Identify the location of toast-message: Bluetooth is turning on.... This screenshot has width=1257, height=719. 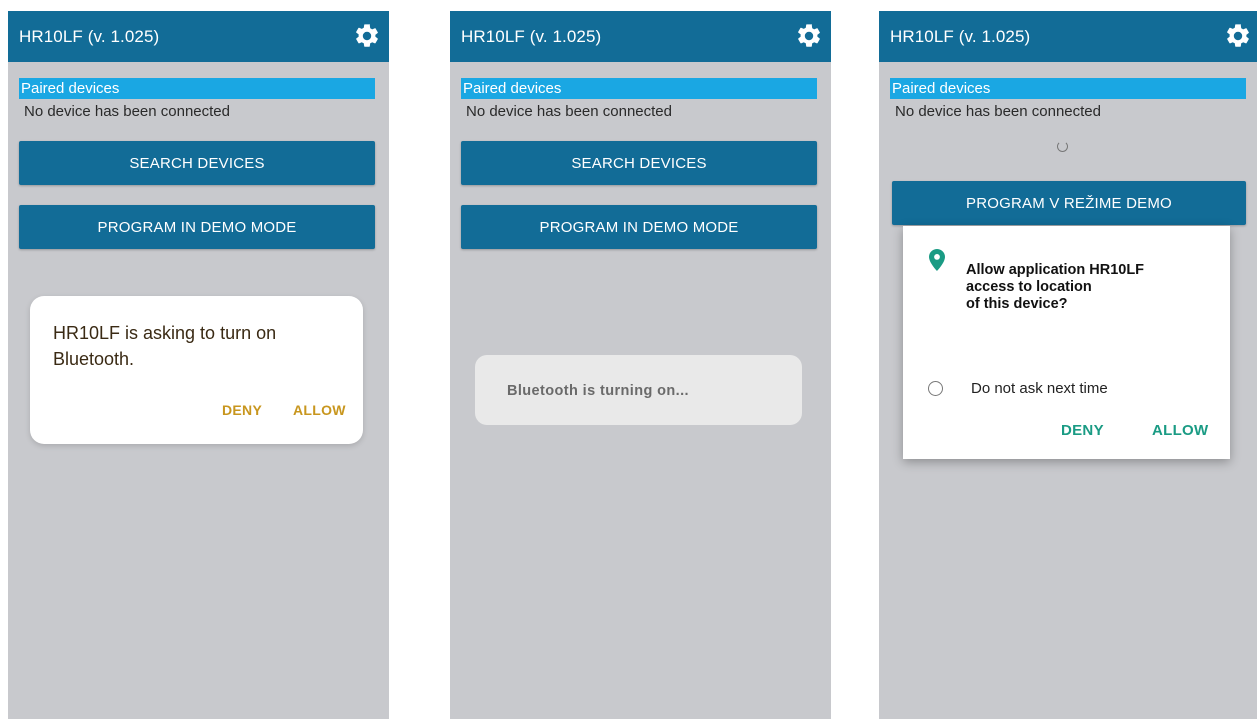
(598, 391).